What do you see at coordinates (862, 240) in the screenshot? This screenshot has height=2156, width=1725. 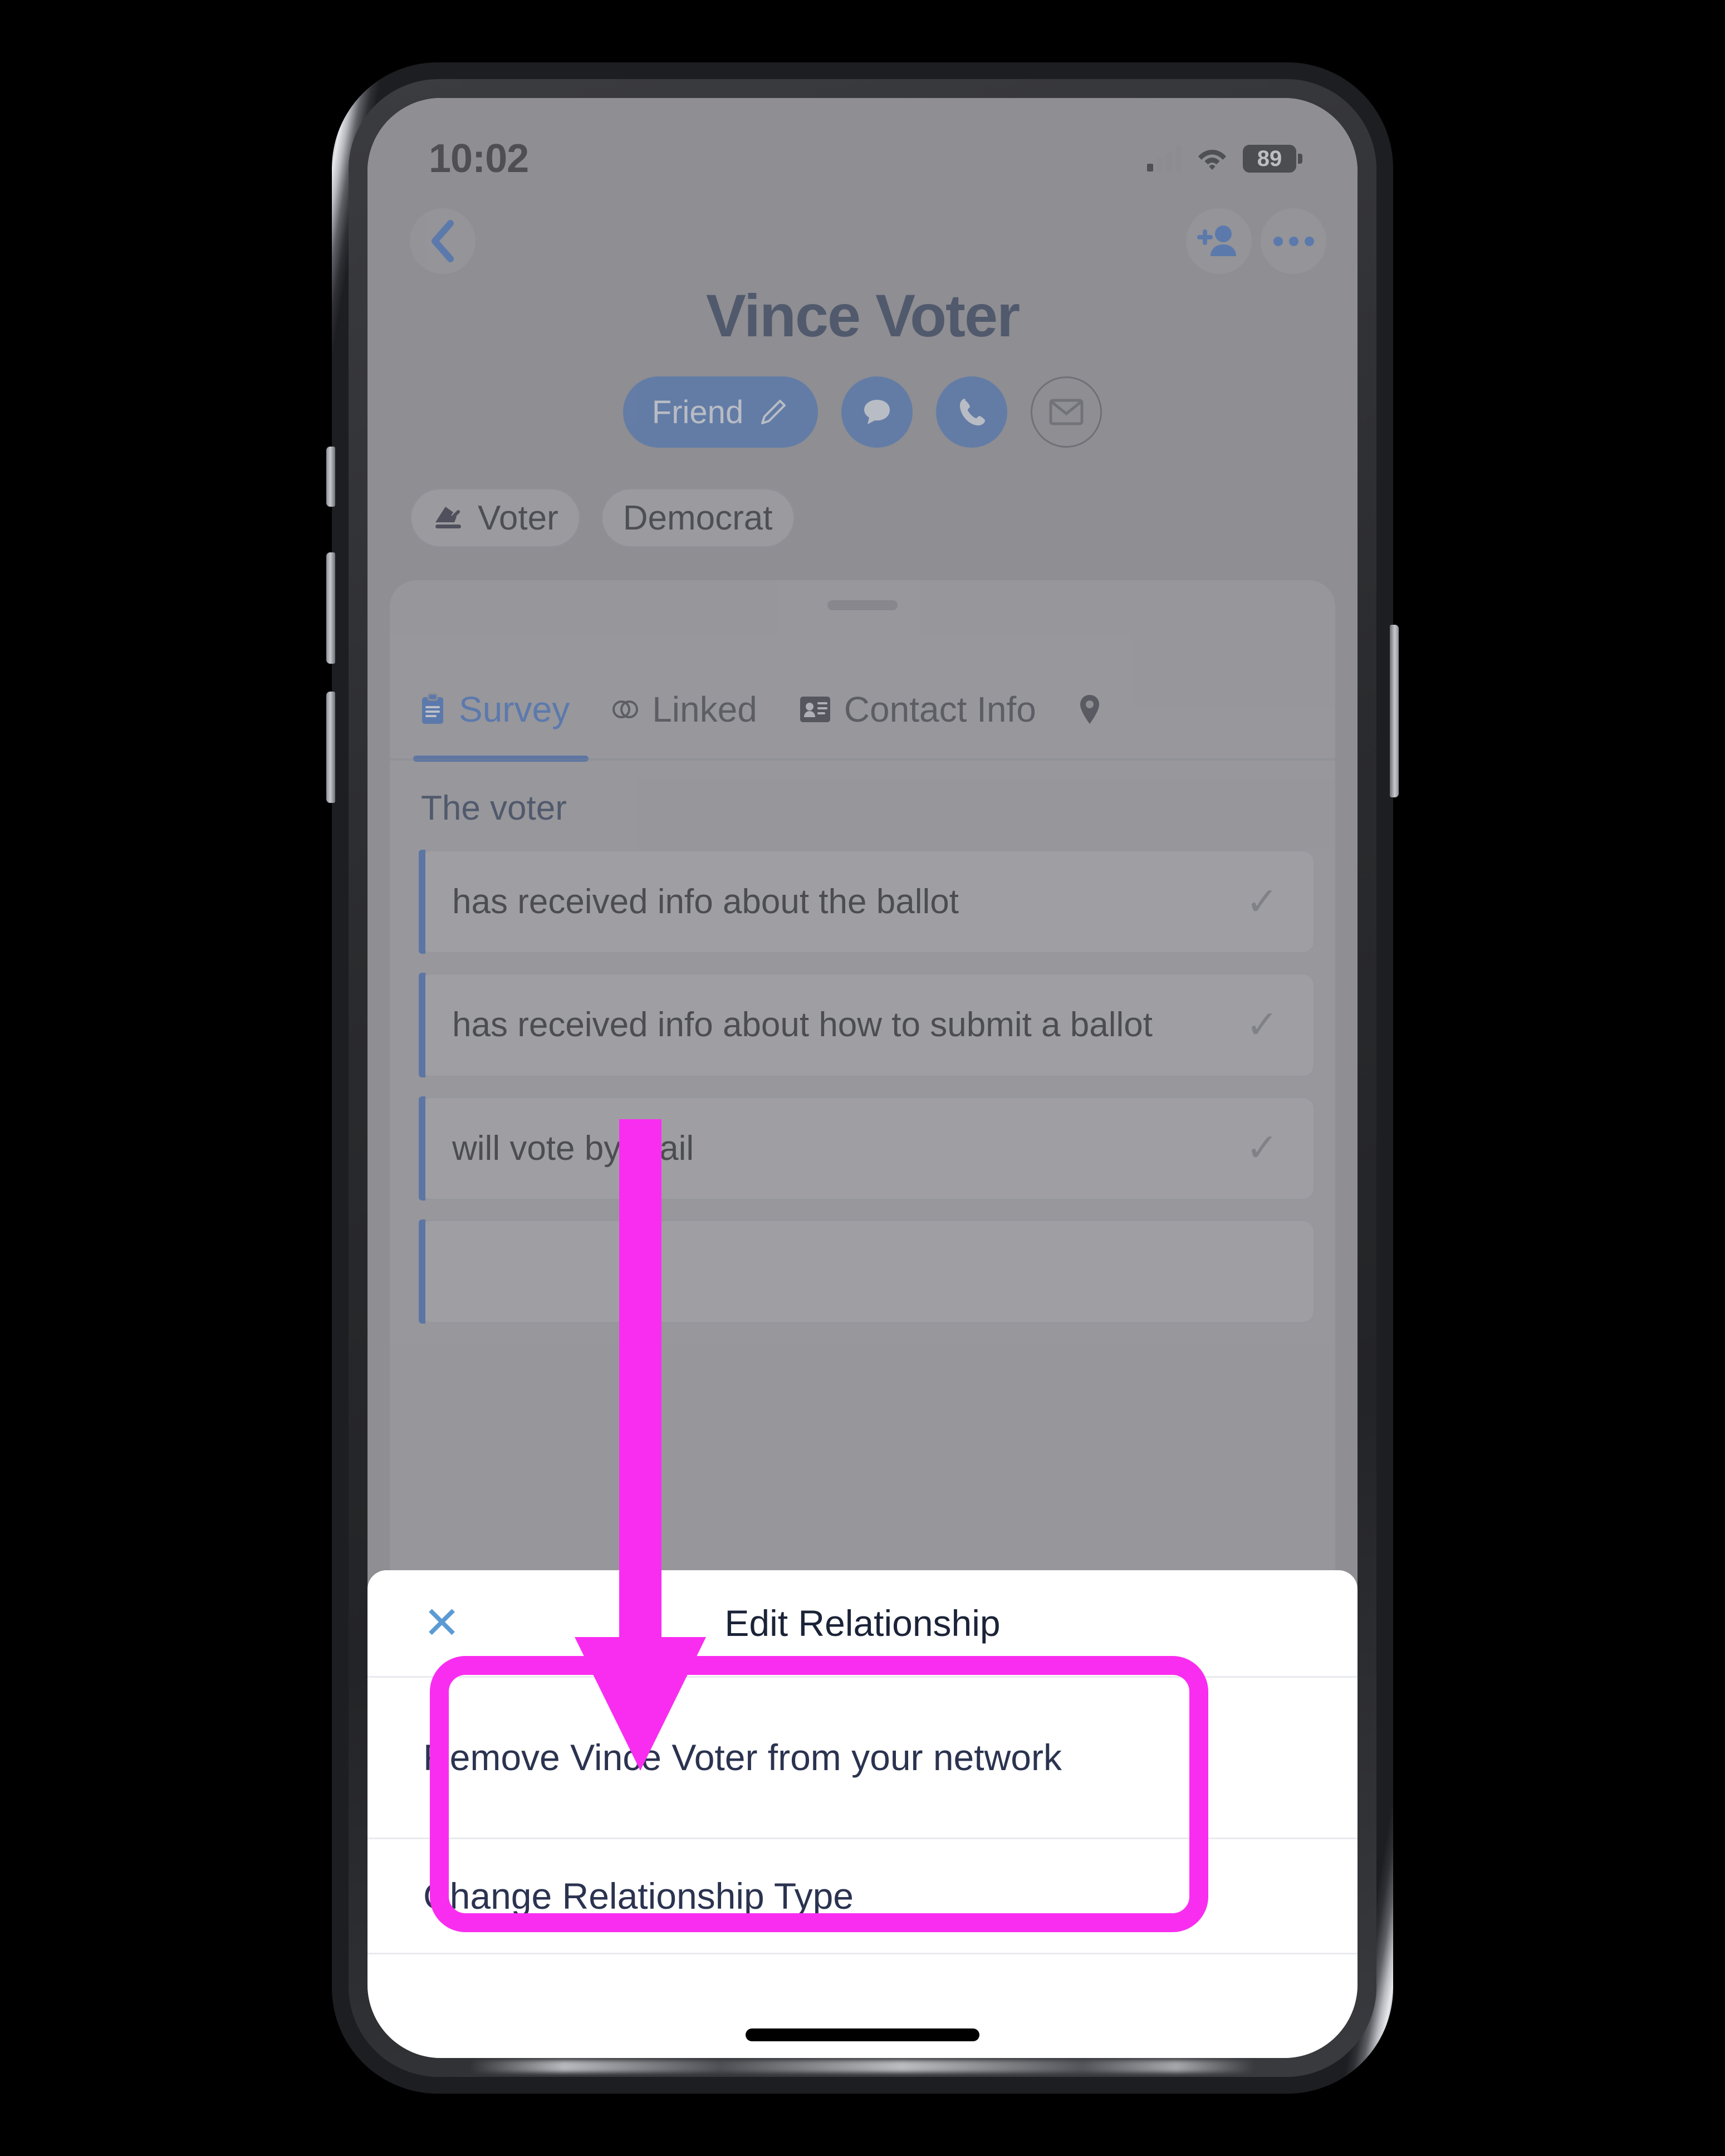 I see `nav-bar` at bounding box center [862, 240].